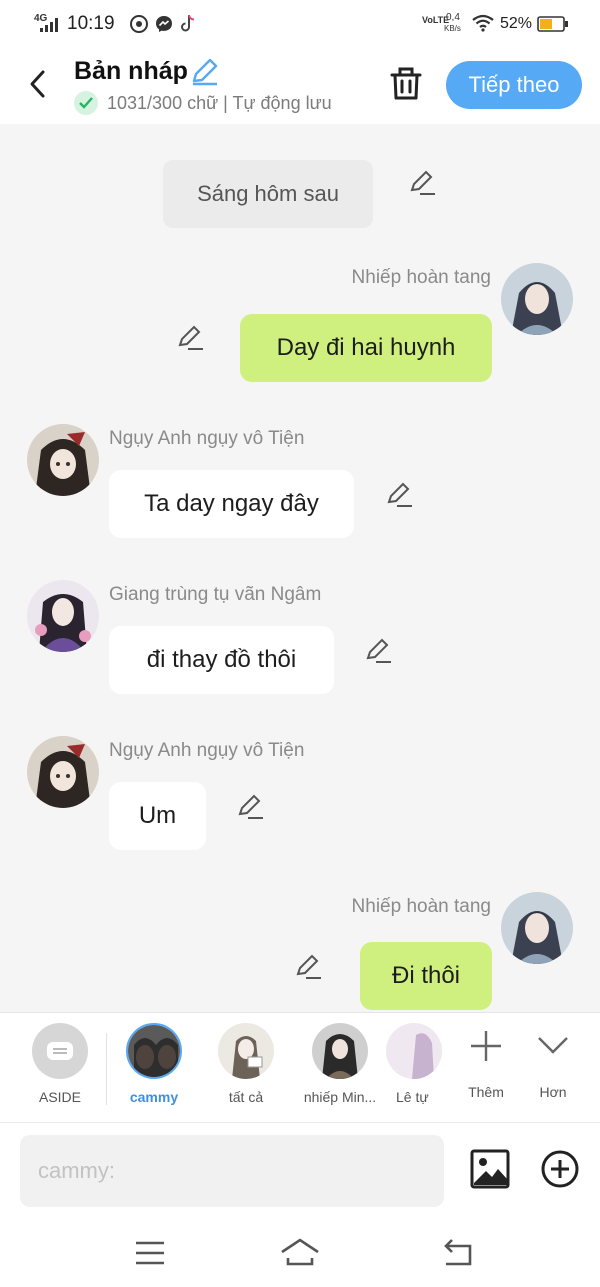 This screenshot has width=600, height=1287. Describe the element at coordinates (453, 17) in the screenshot. I see `speed-value: 0,4` at that location.